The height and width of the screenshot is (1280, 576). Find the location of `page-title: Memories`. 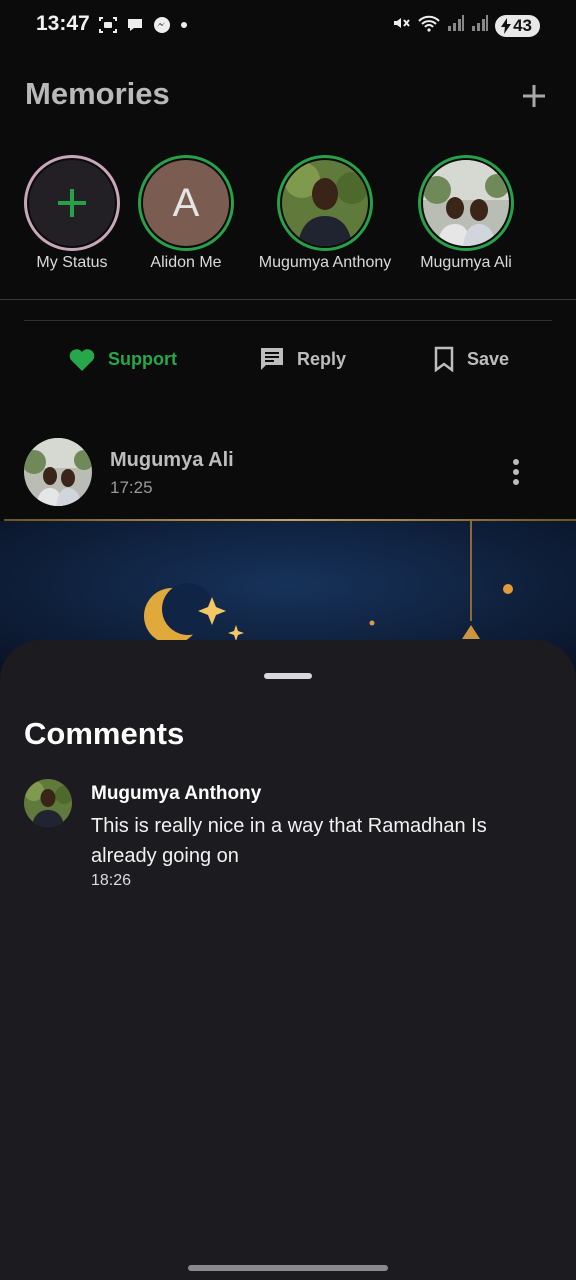

page-title: Memories is located at coordinates (97, 93).